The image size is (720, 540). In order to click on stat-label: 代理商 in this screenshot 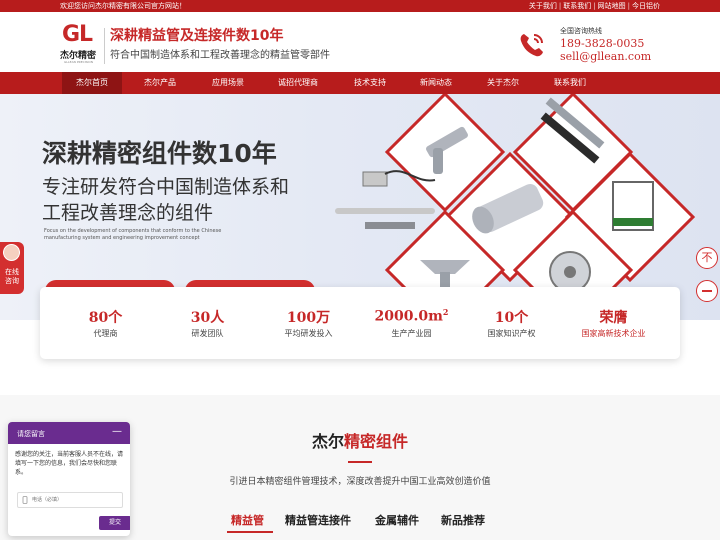, I will do `click(105, 333)`.